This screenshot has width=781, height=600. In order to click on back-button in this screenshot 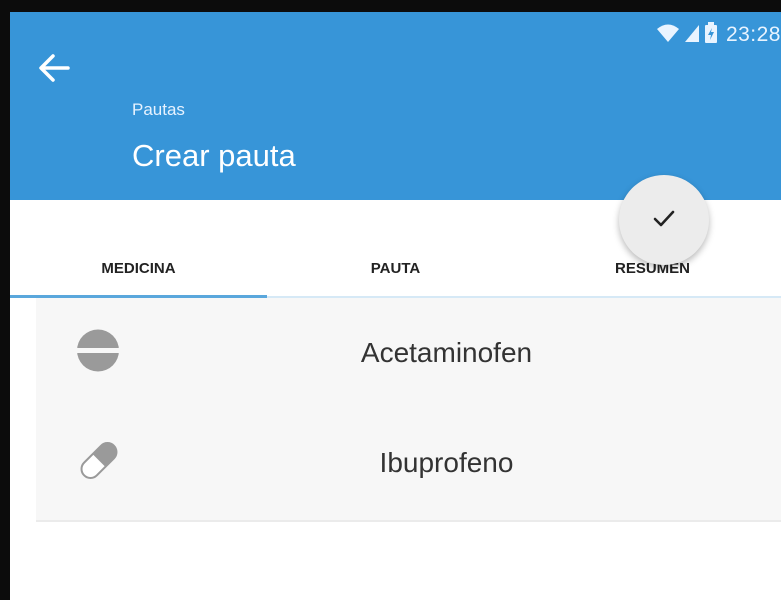, I will do `click(54, 68)`.